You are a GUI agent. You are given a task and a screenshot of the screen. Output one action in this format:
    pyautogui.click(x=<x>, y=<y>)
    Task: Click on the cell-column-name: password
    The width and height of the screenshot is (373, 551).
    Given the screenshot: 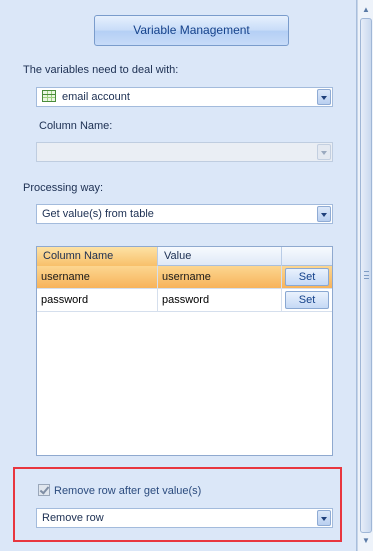 What is the action you would take?
    pyautogui.click(x=97, y=300)
    